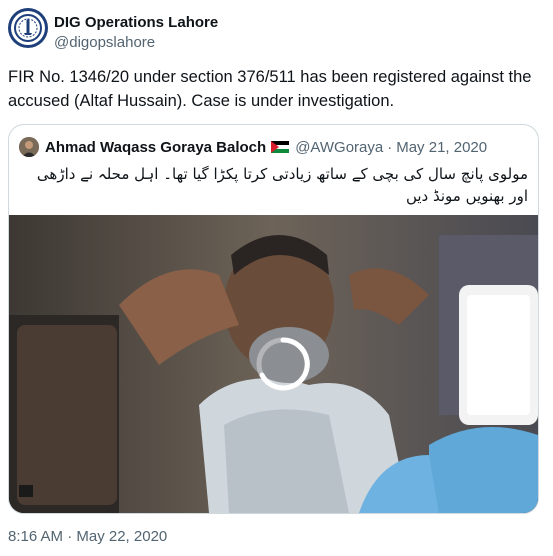  I want to click on loading-spinner-icon, so click(283, 364).